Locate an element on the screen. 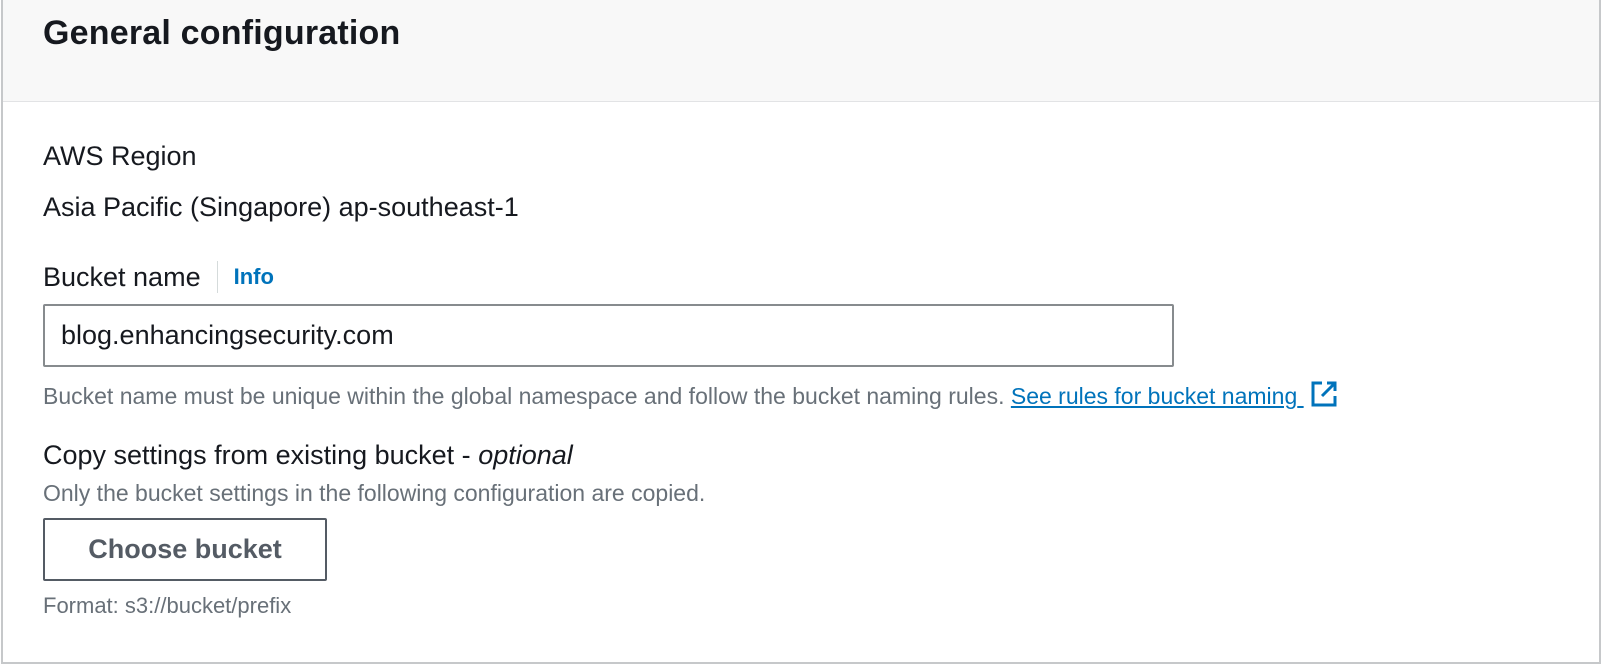 The image size is (1610, 672). region-label: AWS Region is located at coordinates (120, 156).